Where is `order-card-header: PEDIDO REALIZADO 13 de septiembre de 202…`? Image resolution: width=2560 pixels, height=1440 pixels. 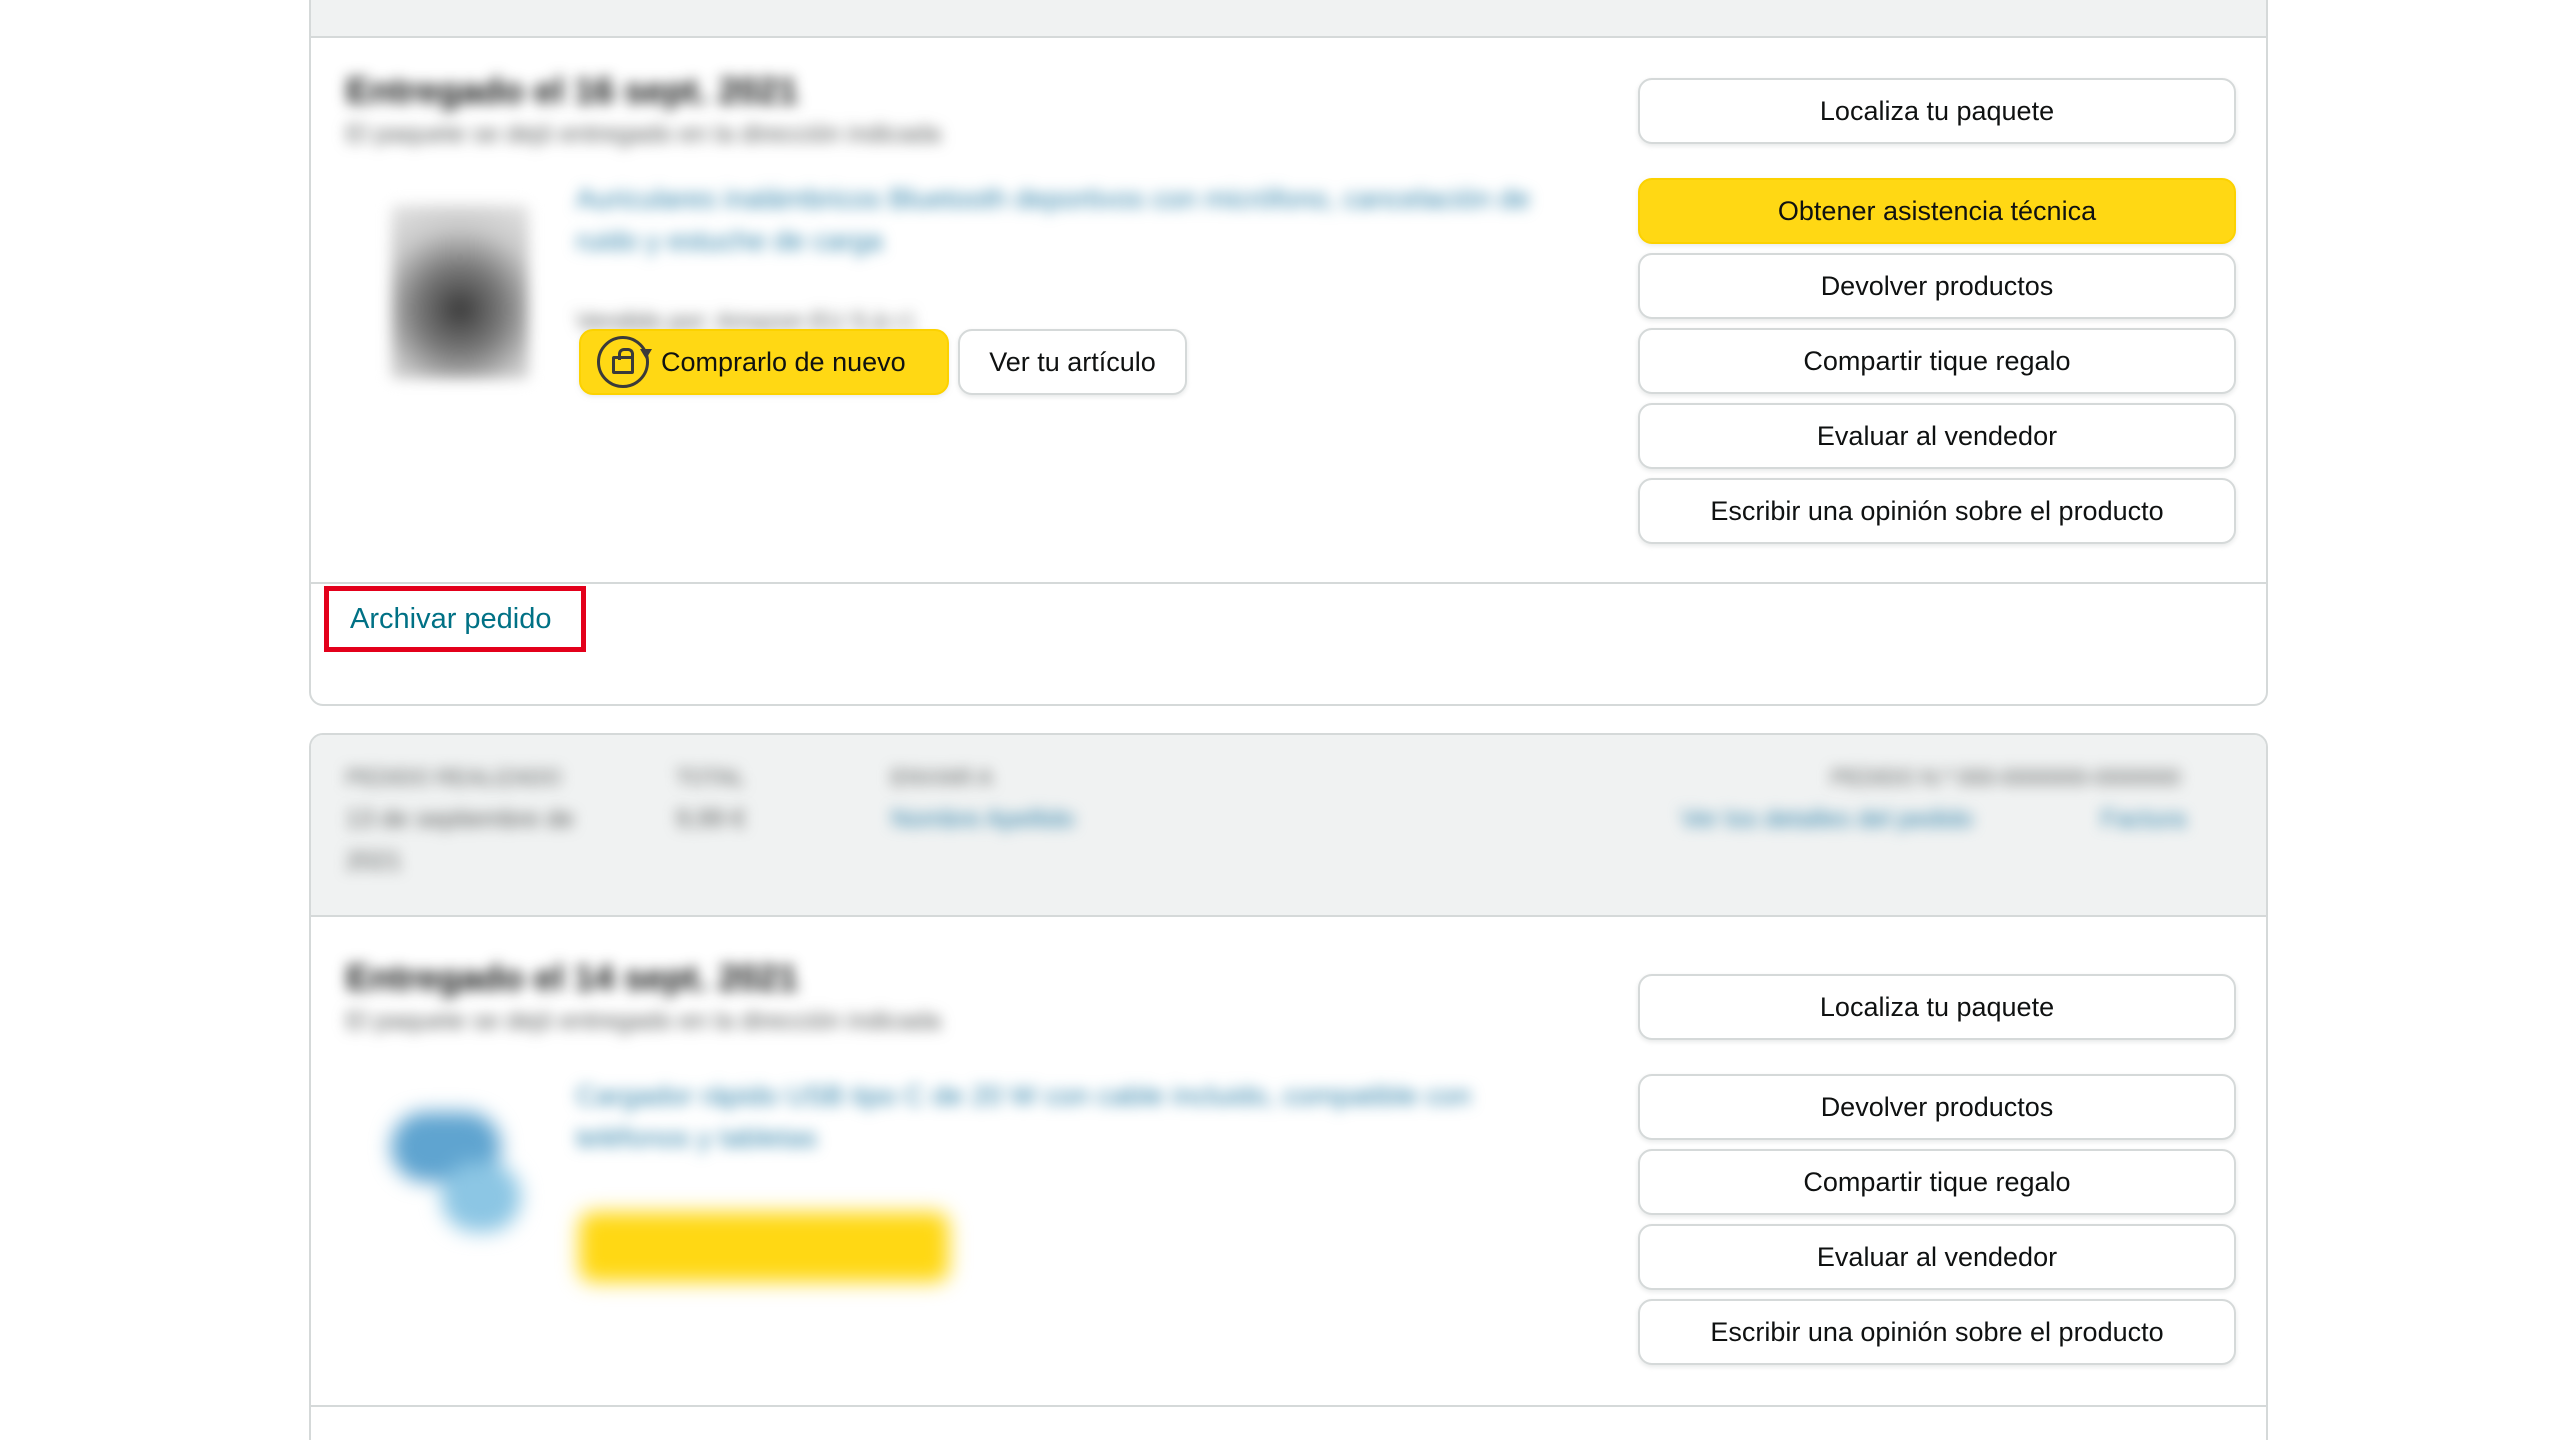 order-card-header: PEDIDO REALIZADO 13 de septiembre de 202… is located at coordinates (1288, 826).